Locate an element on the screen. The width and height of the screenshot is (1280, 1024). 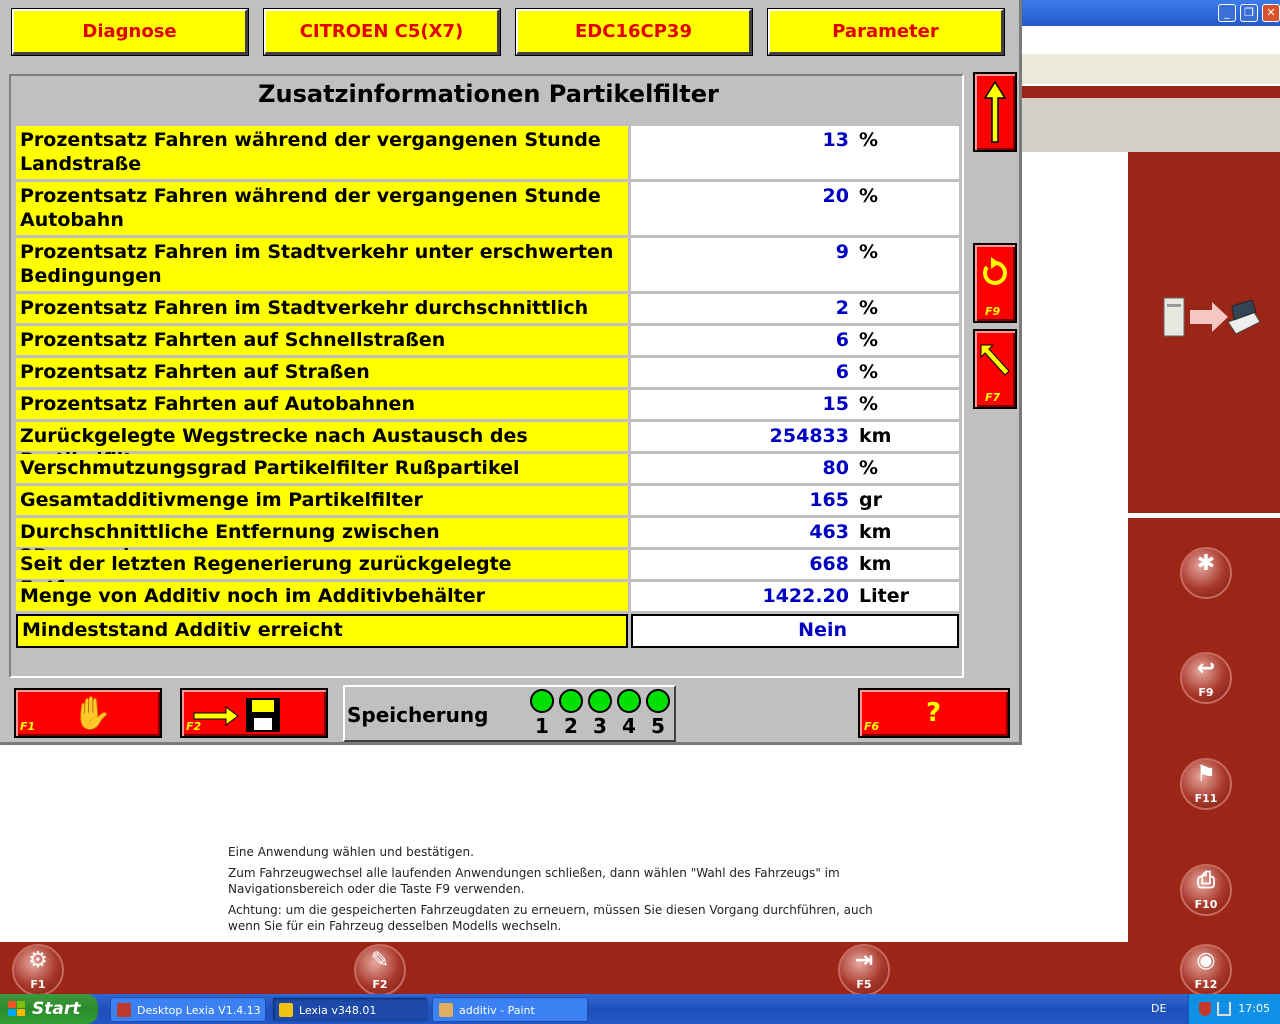
refresh-icon is located at coordinates (995, 271).